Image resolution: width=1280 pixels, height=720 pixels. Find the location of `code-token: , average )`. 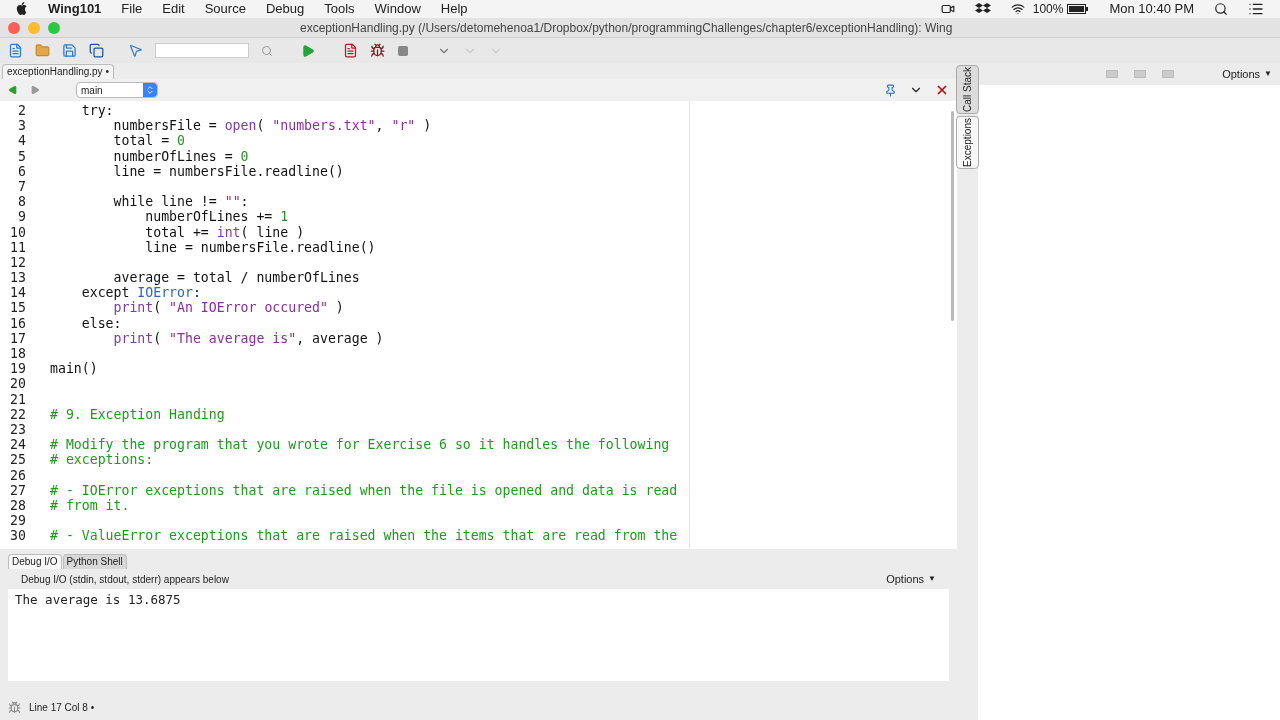

code-token: , average ) is located at coordinates (340, 338).